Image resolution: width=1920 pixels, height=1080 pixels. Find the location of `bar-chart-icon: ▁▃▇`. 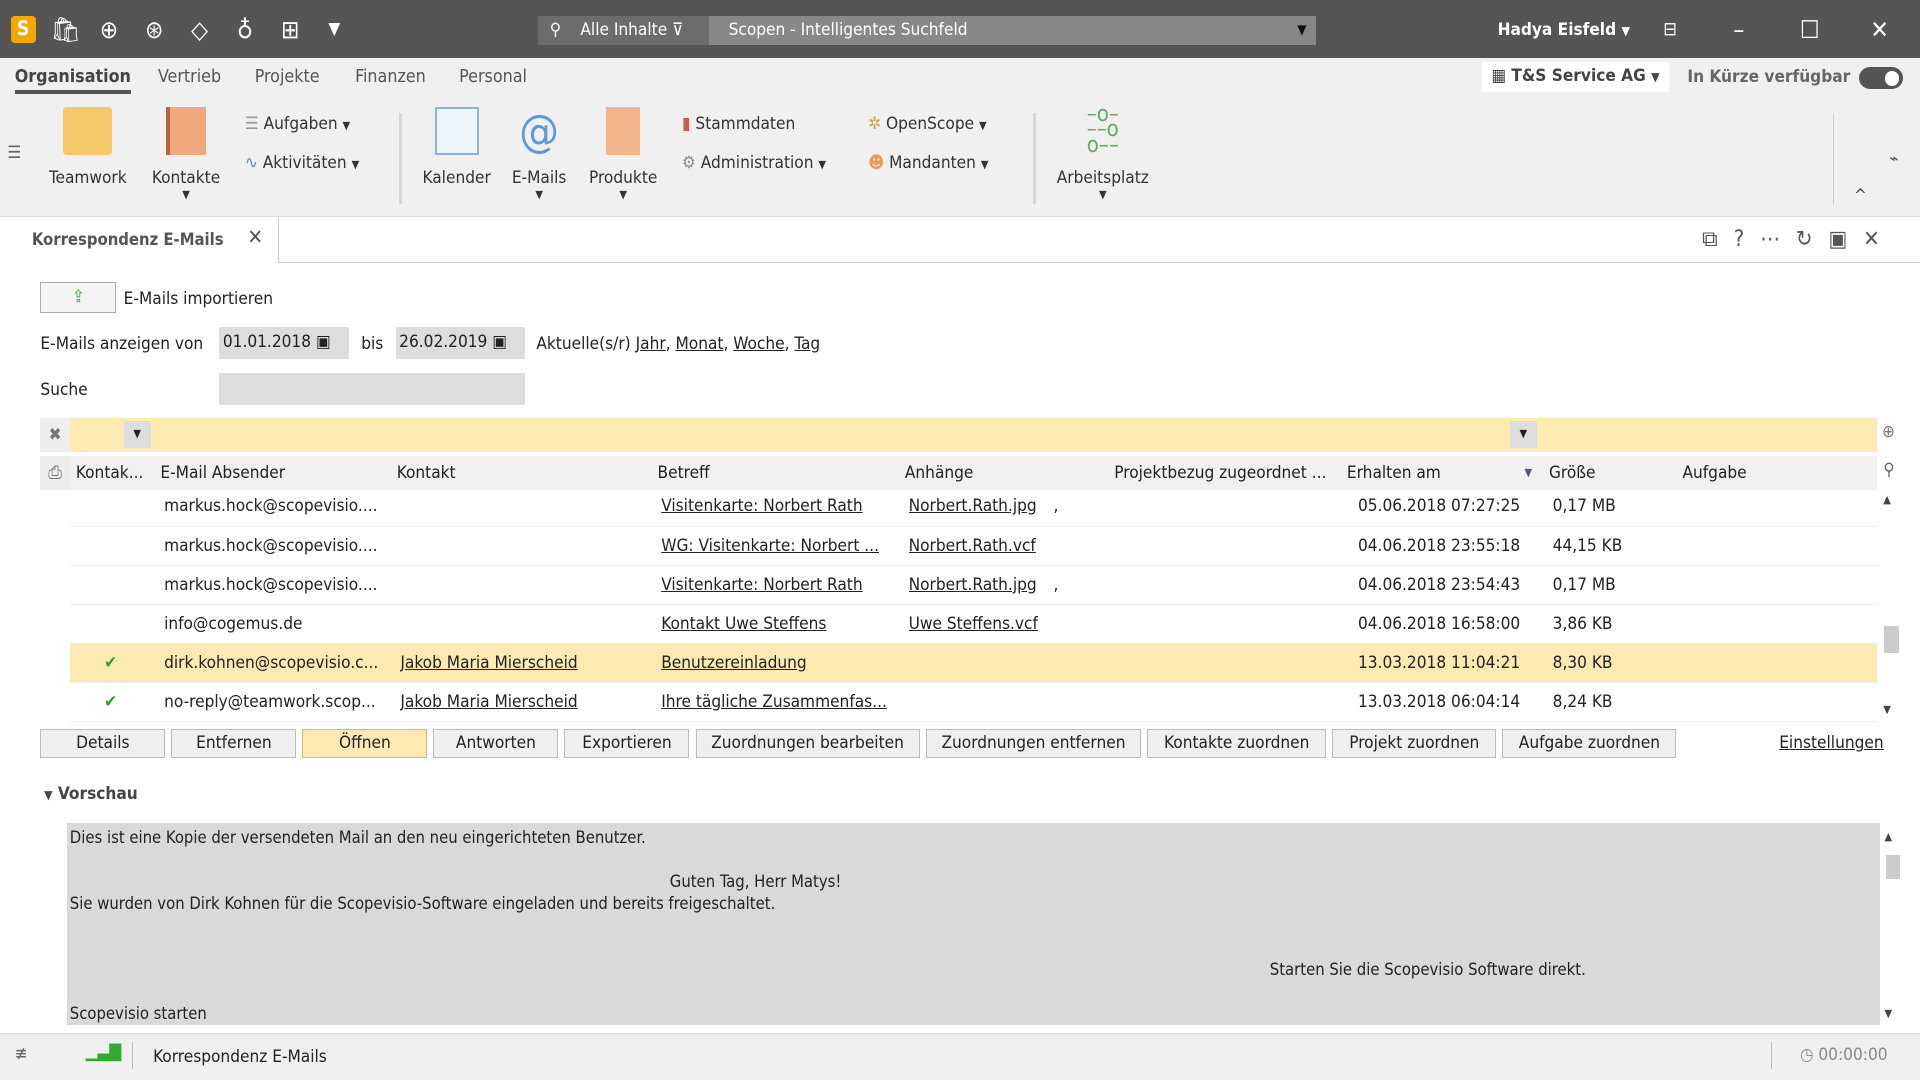

bar-chart-icon: ▁▃▇ is located at coordinates (104, 1052).